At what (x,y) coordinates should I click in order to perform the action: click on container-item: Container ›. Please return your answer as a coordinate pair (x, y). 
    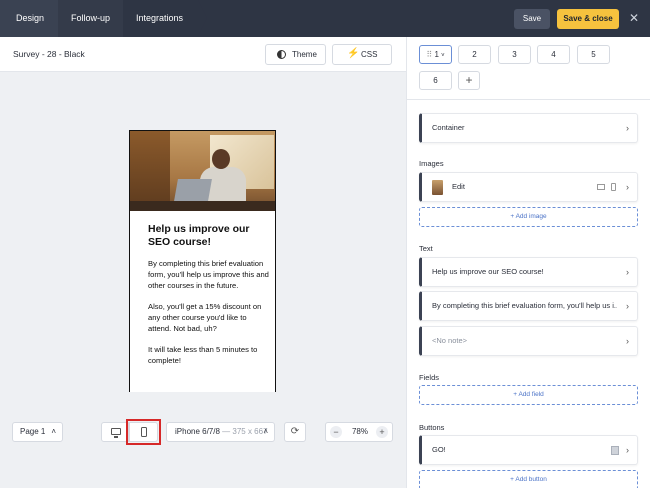
    Looking at the image, I should click on (528, 128).